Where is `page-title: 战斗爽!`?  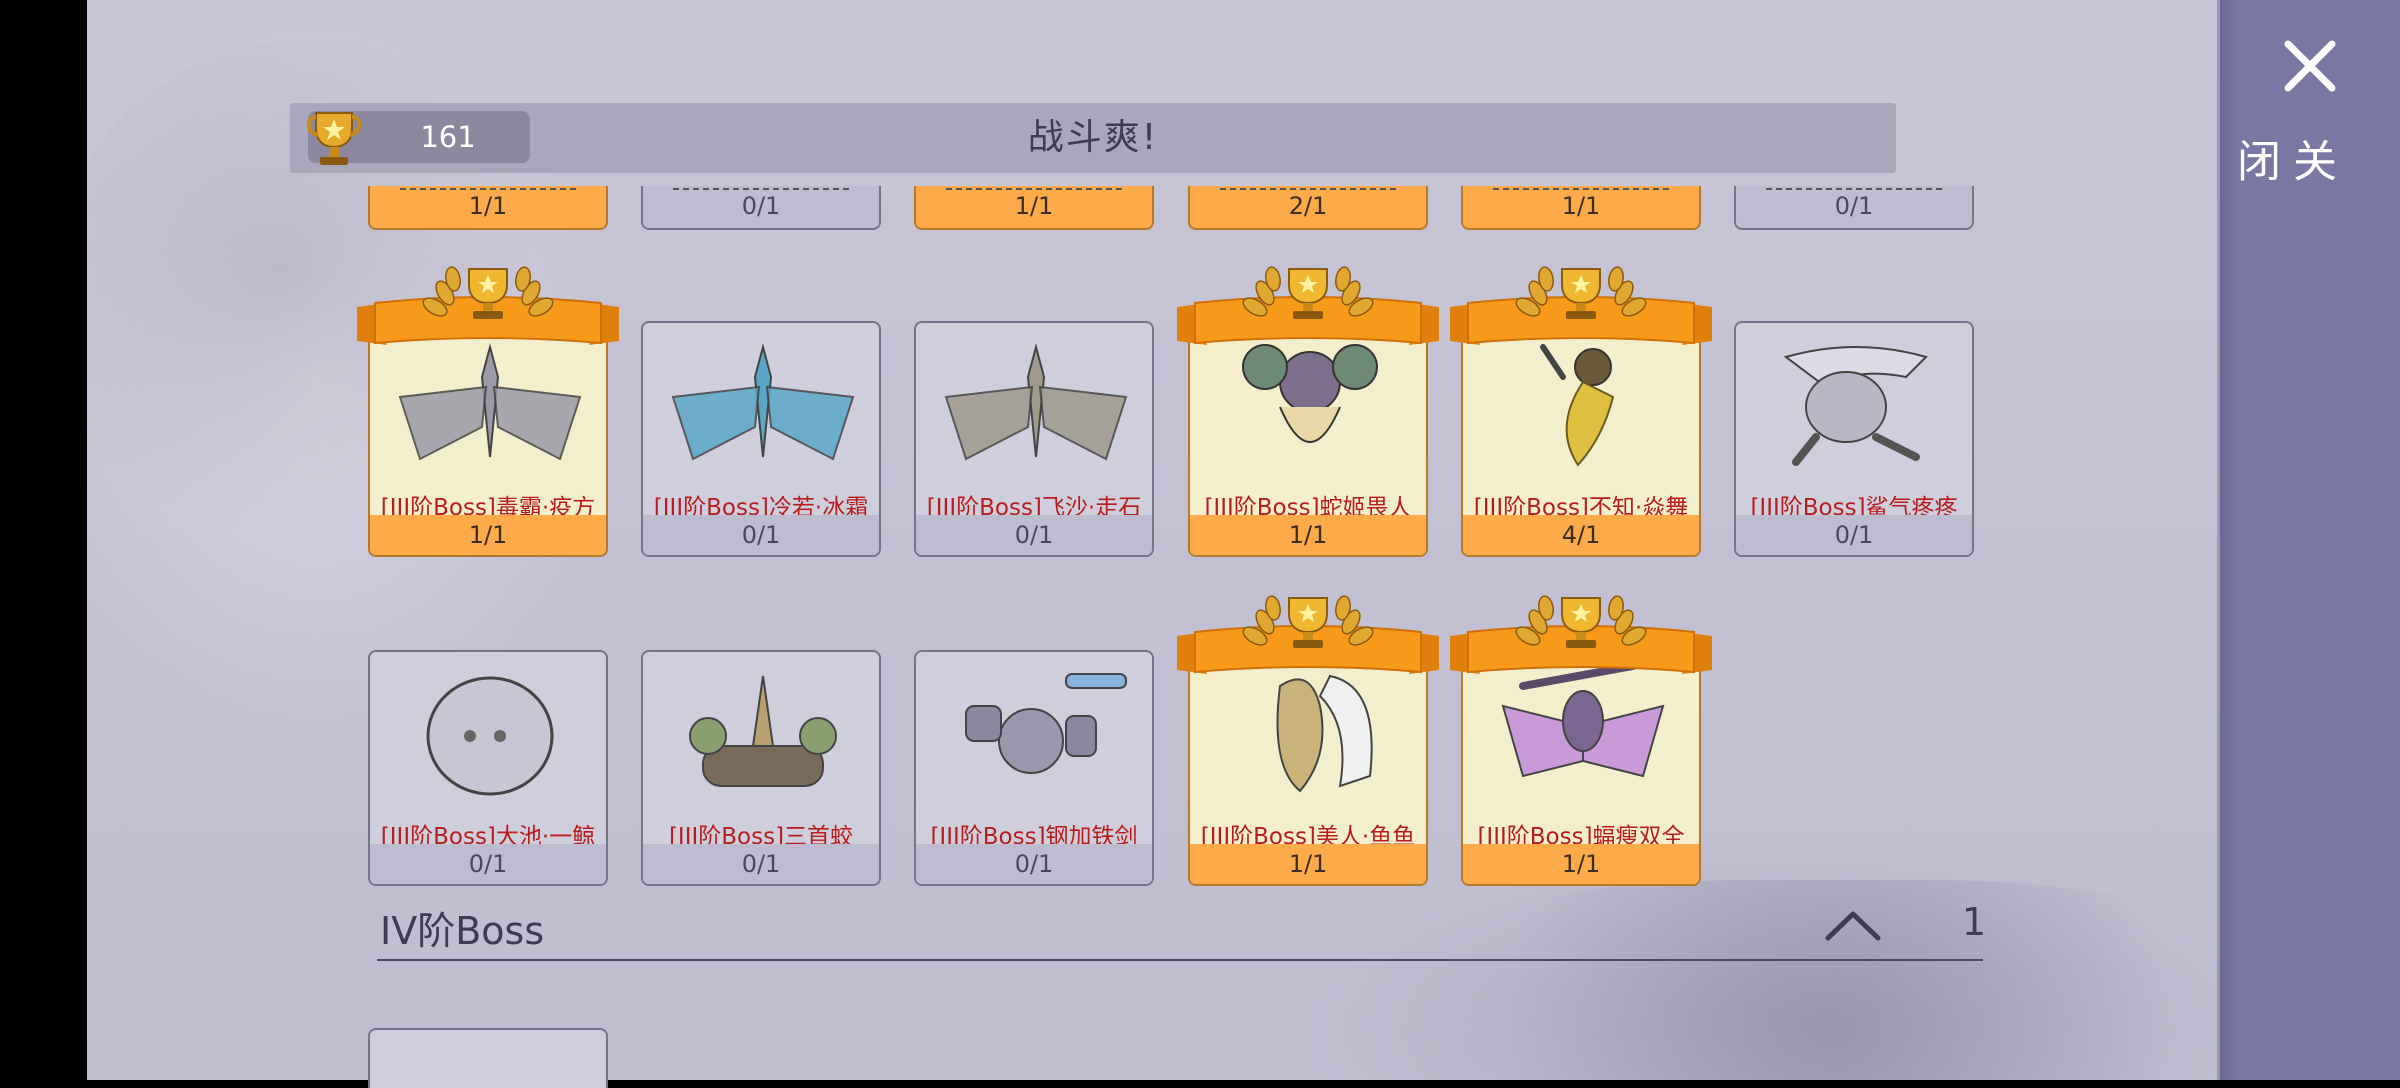
page-title: 战斗爽! is located at coordinates (1093, 137).